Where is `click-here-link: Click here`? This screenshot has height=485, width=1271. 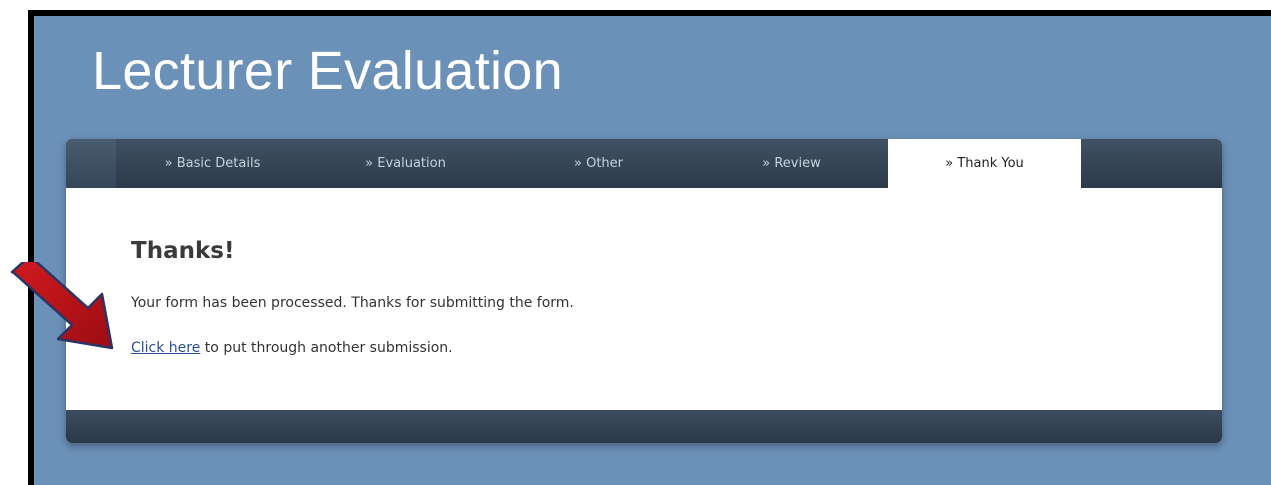
click-here-link: Click here is located at coordinates (165, 348).